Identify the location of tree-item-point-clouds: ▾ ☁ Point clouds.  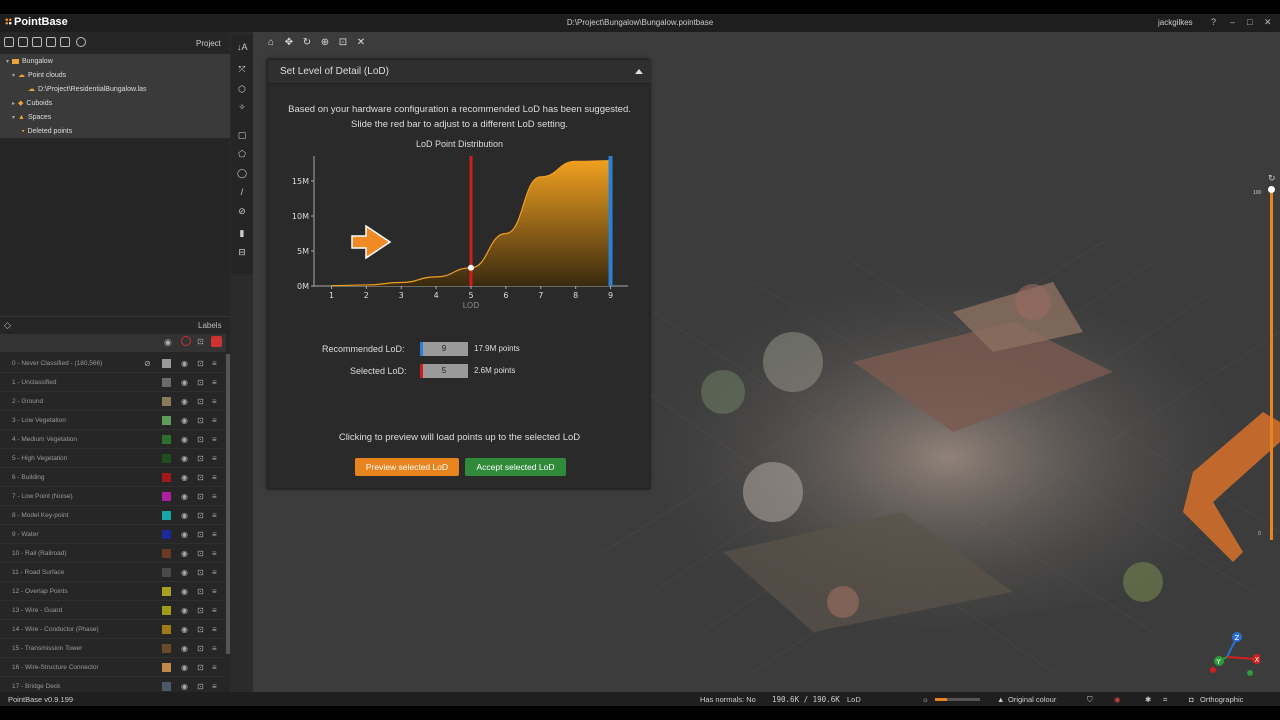
(39, 76).